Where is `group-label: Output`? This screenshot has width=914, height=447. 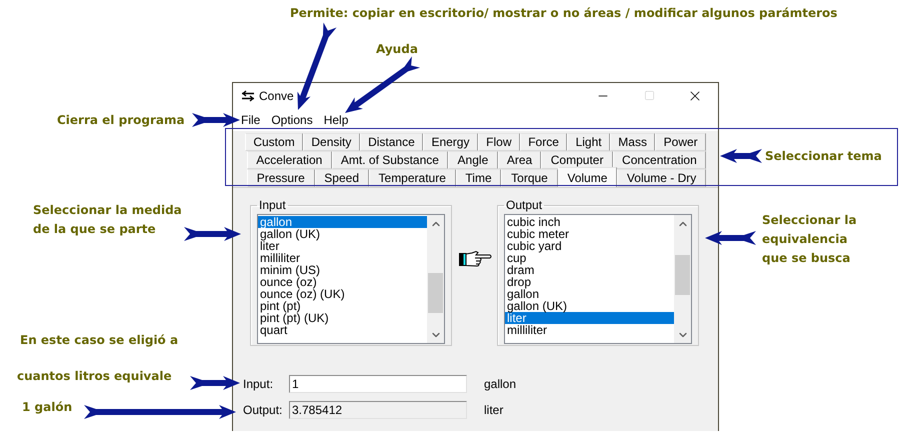 group-label: Output is located at coordinates (524, 205).